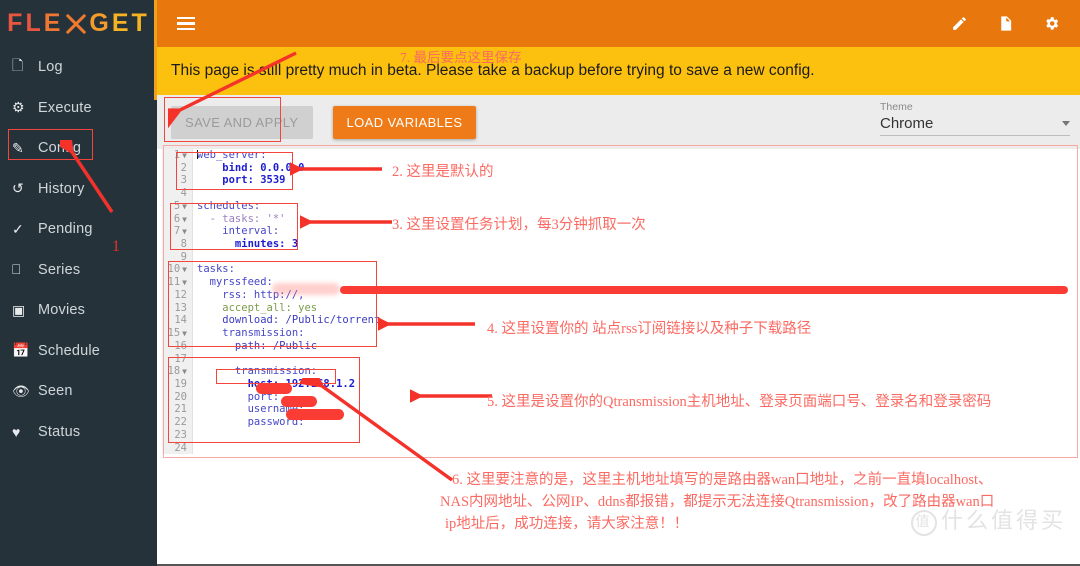 The width and height of the screenshot is (1080, 566). Describe the element at coordinates (1051, 24) in the screenshot. I see `gear-icon` at that location.